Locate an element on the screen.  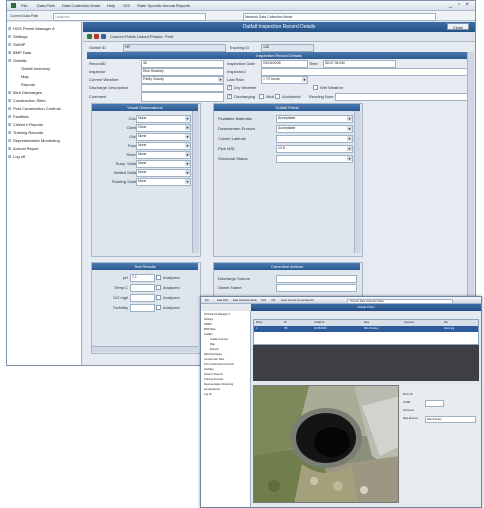
inspector2-field is located at coordinates (367, 72).